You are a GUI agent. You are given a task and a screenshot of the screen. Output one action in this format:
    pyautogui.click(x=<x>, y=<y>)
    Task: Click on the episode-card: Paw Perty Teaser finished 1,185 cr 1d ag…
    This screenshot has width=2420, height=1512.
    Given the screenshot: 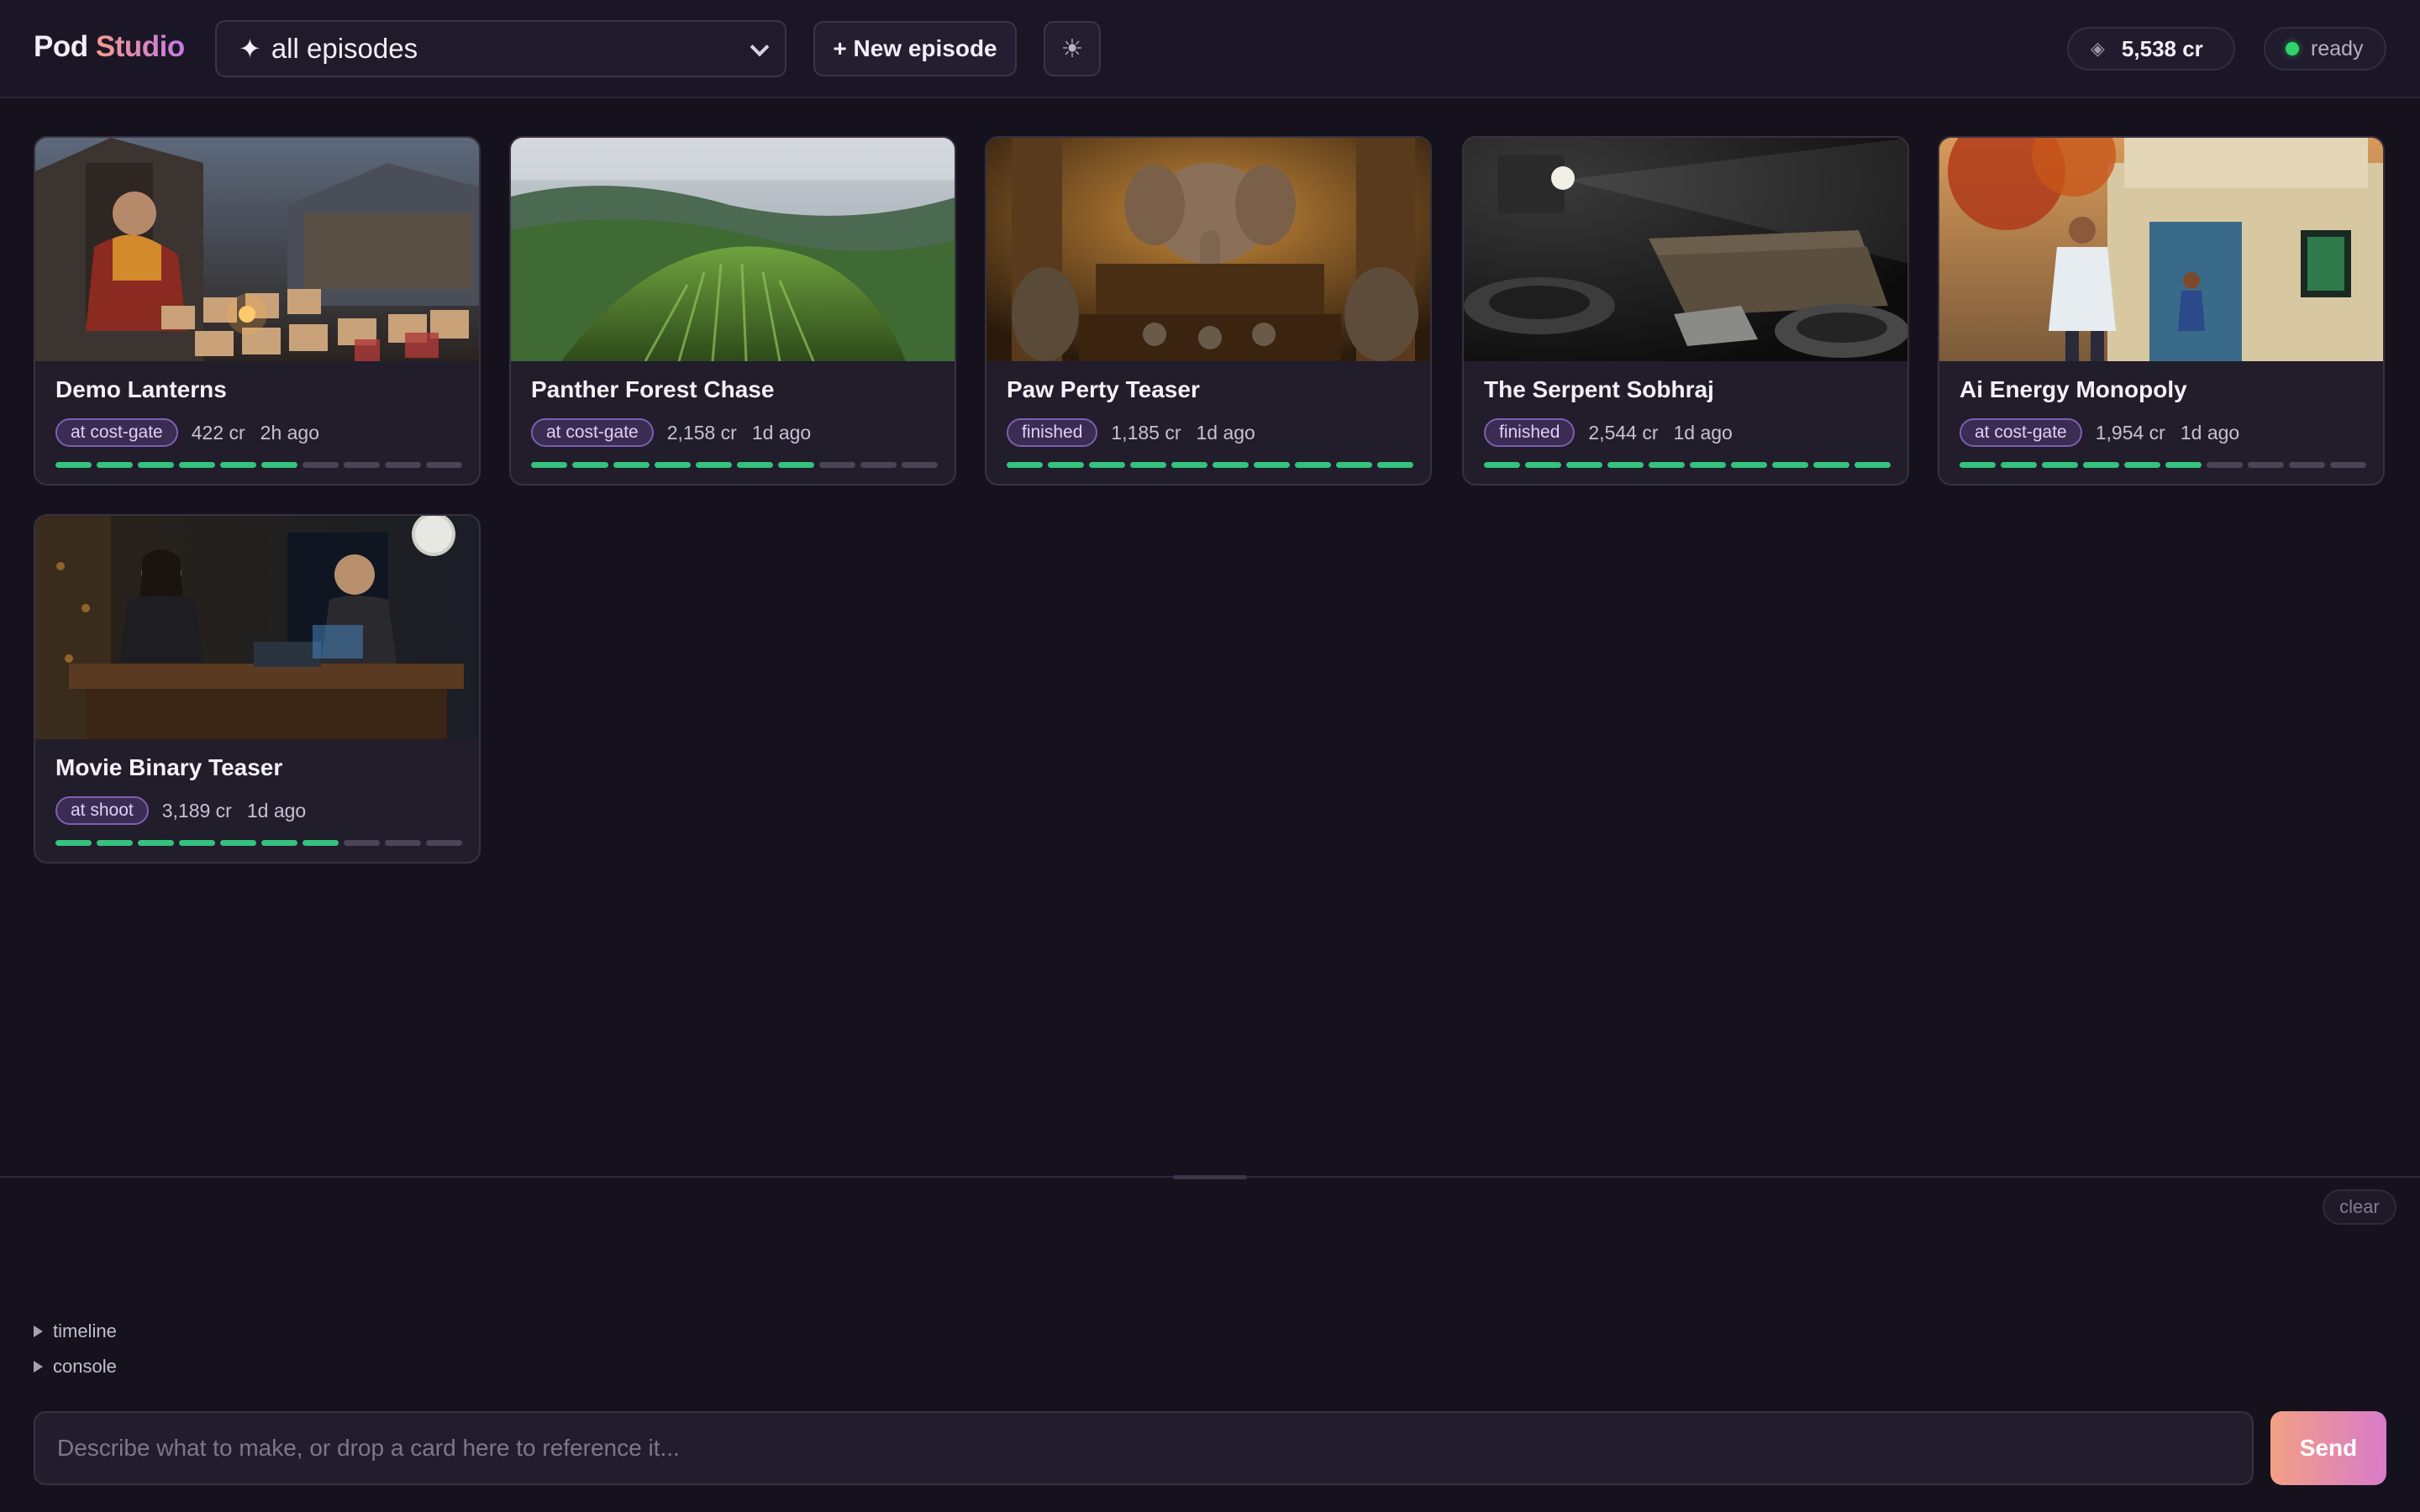 What is the action you would take?
    pyautogui.click(x=1208, y=311)
    